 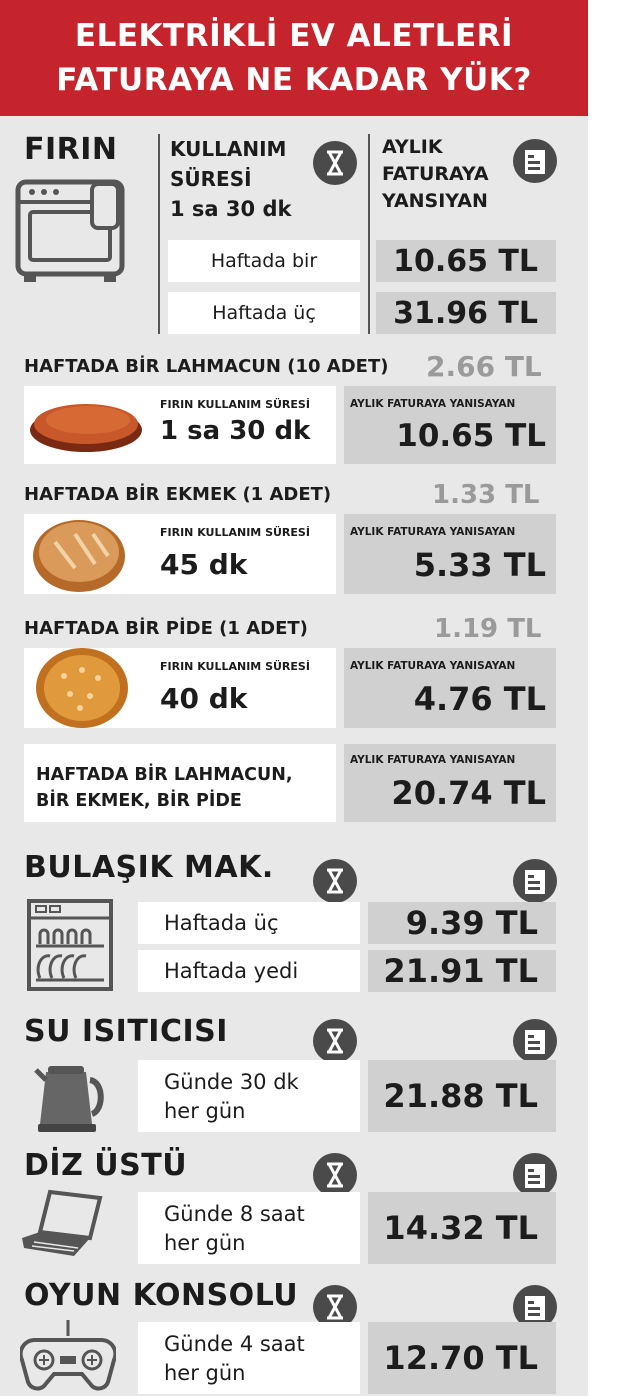 What do you see at coordinates (462, 923) in the screenshot?
I see `bulasik-row-value: 9.39 TL` at bounding box center [462, 923].